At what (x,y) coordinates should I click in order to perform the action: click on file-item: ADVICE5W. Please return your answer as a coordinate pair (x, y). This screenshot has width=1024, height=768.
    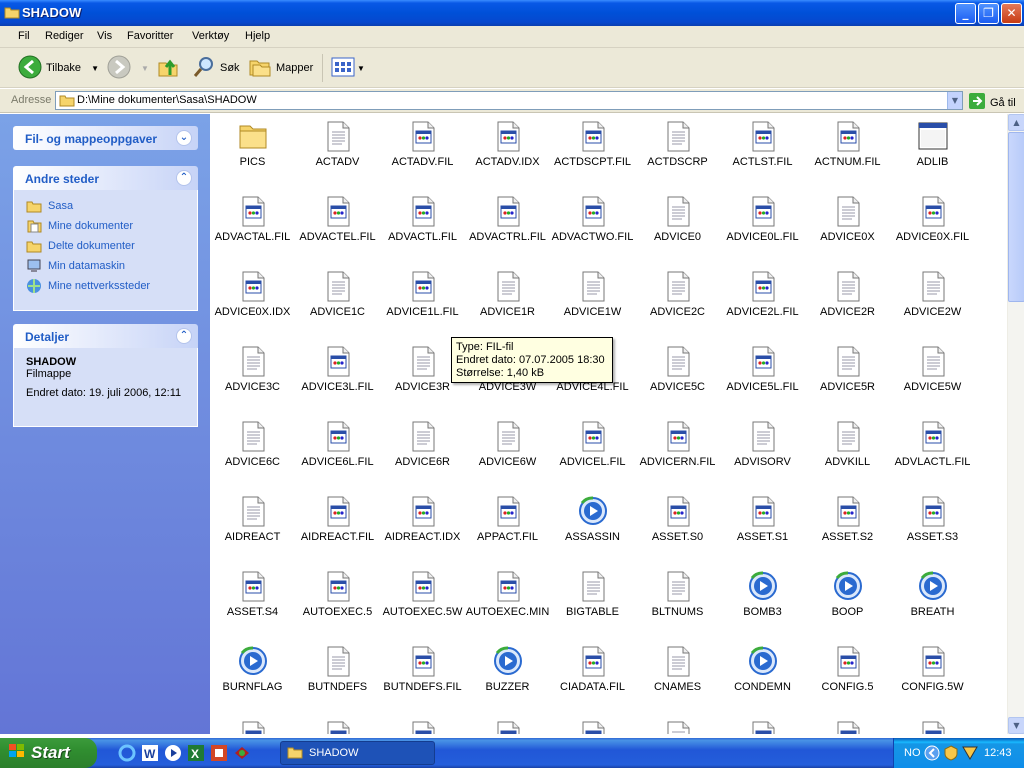
    Looking at the image, I should click on (932, 378).